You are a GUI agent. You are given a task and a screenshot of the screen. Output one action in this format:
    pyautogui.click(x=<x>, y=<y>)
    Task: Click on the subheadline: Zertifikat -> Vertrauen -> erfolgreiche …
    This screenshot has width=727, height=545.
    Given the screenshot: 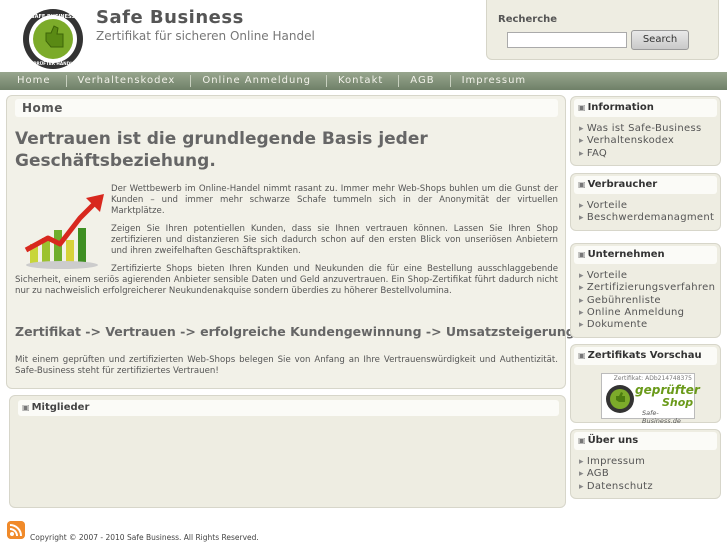 What is the action you would take?
    pyautogui.click(x=295, y=331)
    